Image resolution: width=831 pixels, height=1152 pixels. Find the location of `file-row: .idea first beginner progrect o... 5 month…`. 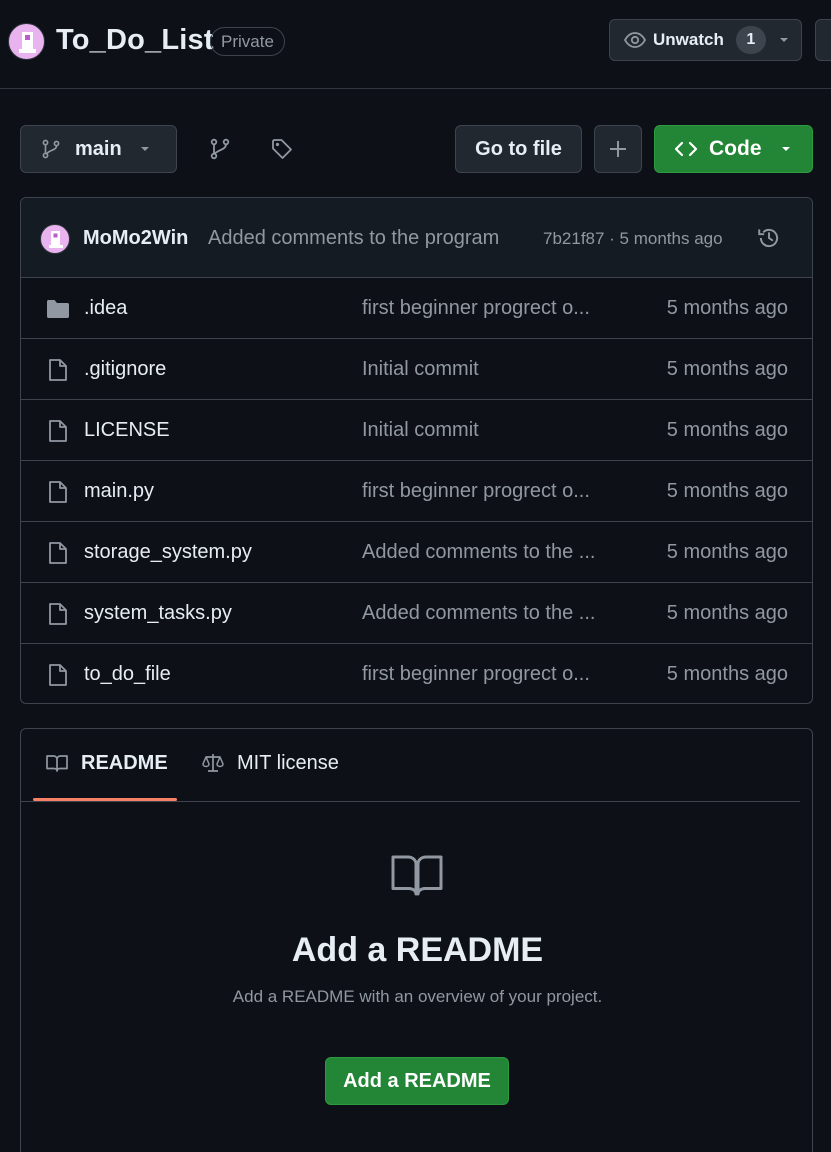

file-row: .idea first beginner progrect o... 5 month… is located at coordinates (416, 308).